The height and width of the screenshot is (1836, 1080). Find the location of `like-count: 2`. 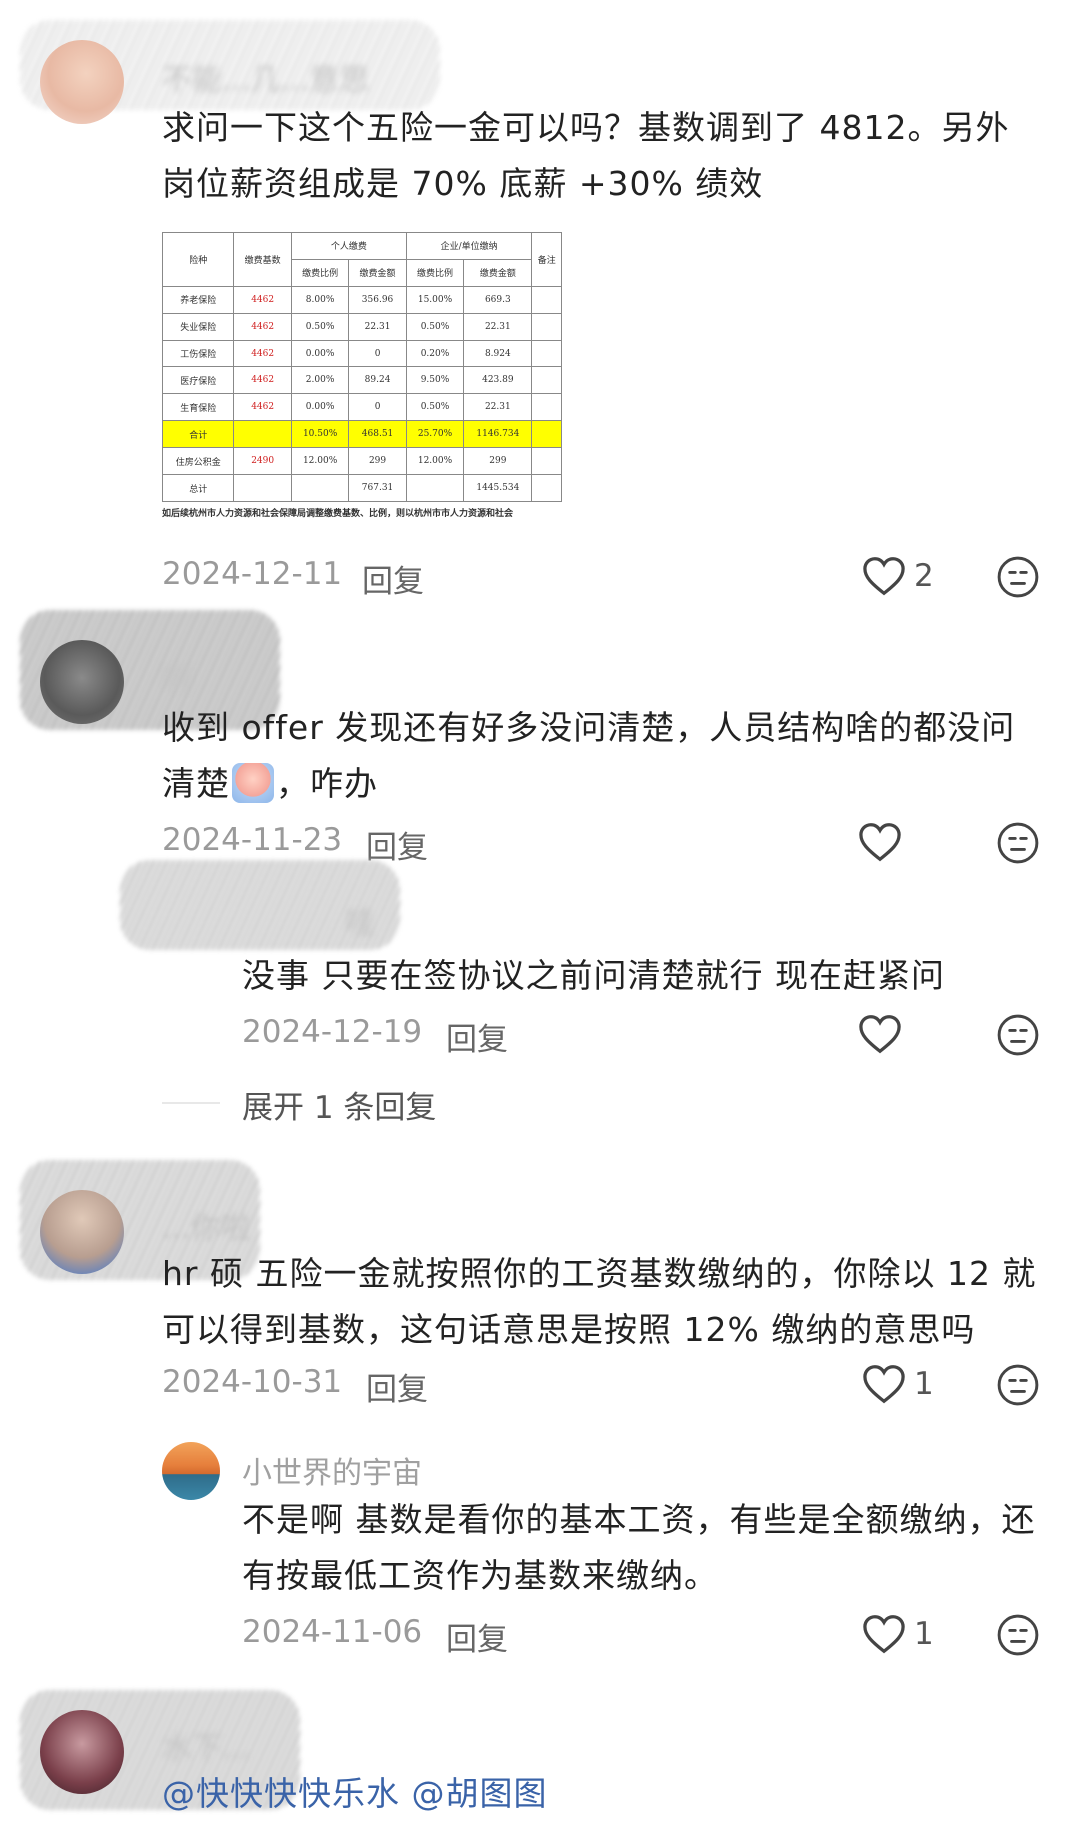

like-count: 2 is located at coordinates (924, 576).